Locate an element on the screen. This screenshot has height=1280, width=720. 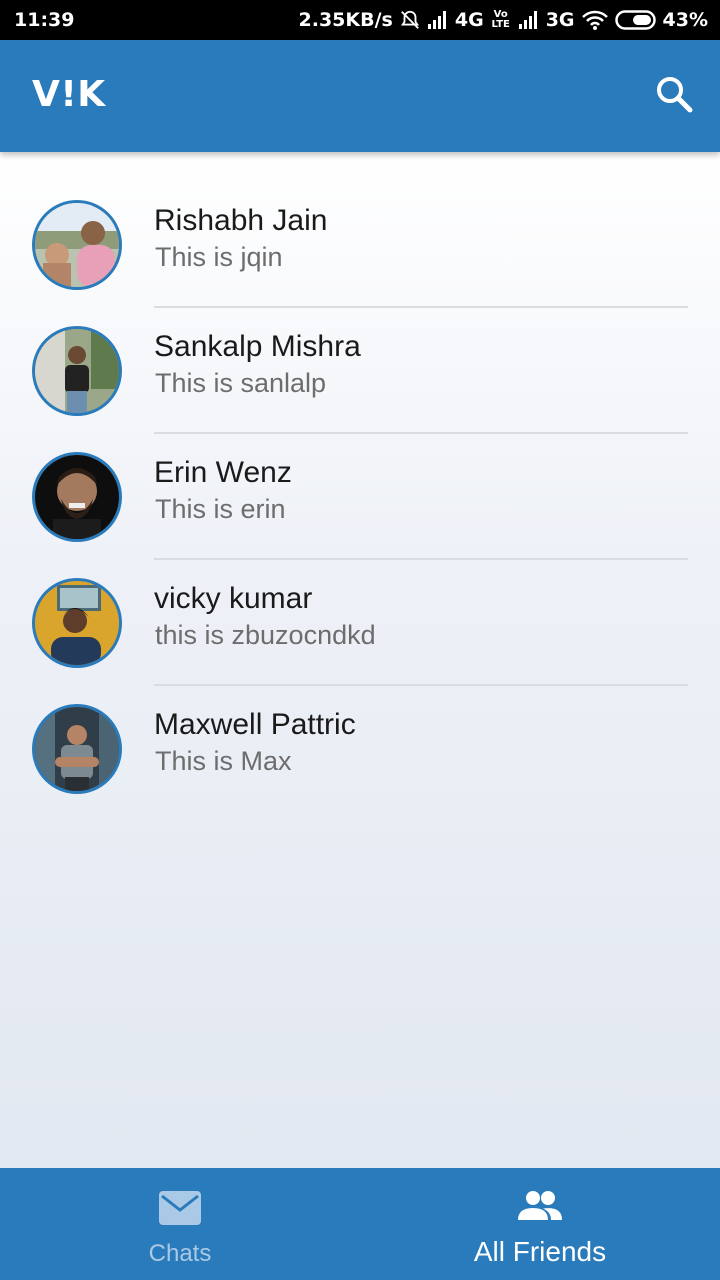
battery-icon is located at coordinates (635, 20).